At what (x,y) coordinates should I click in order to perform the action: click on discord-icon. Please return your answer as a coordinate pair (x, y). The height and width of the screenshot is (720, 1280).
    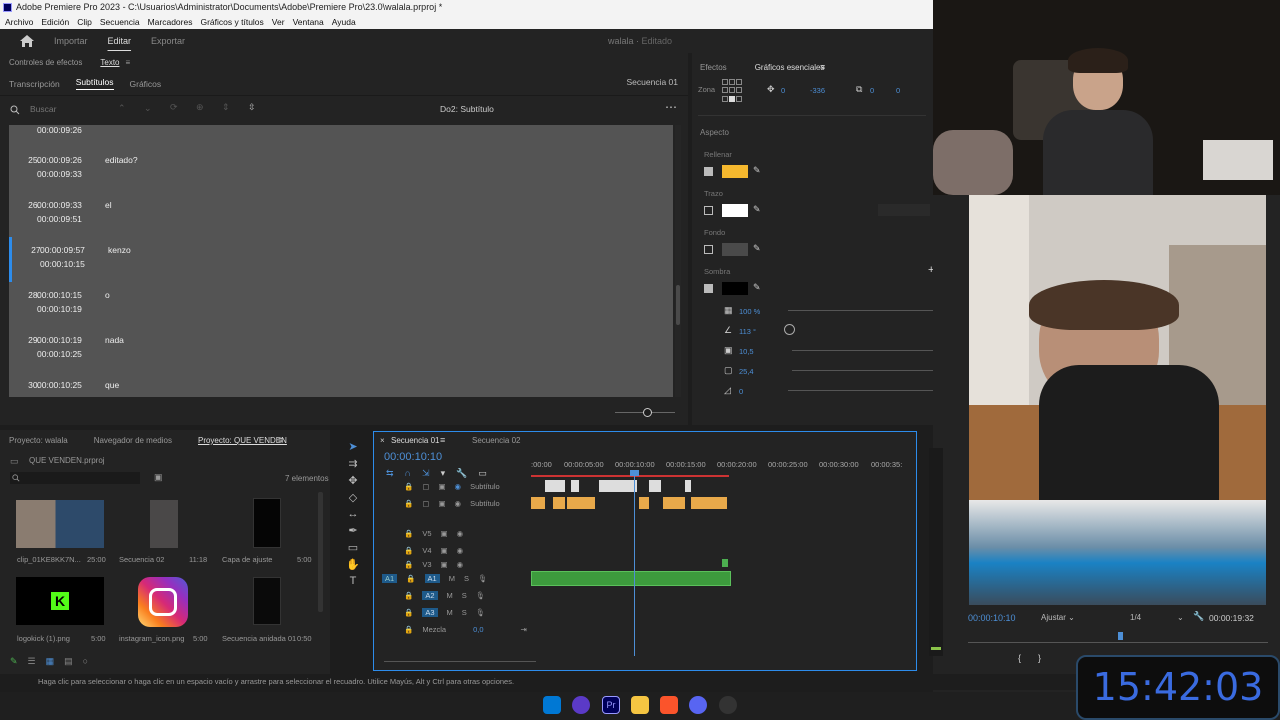
    Looking at the image, I should click on (698, 705).